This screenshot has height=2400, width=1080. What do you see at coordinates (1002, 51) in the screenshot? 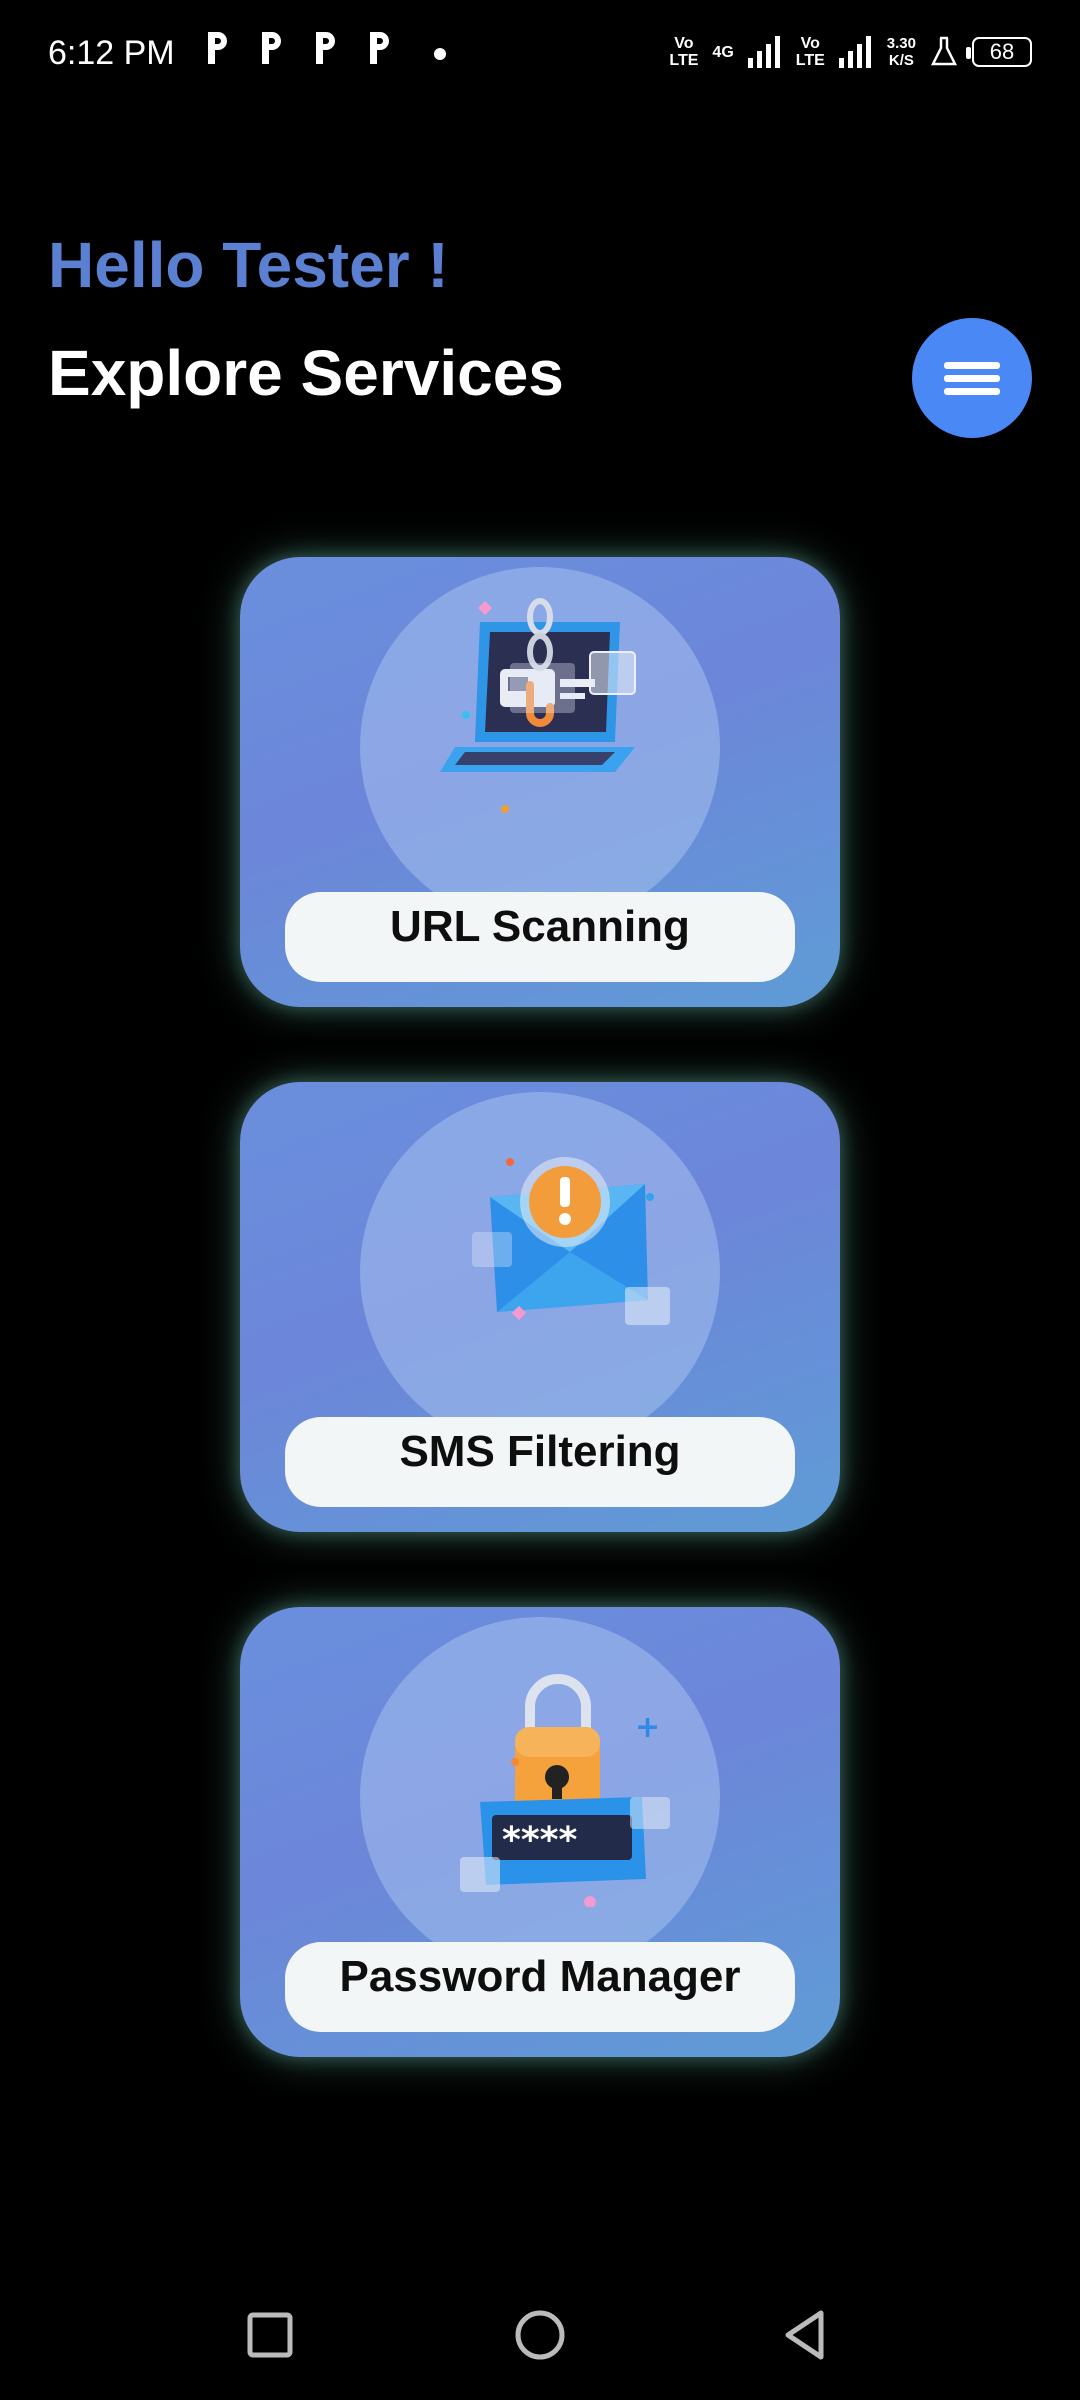
I see `battery-level: 68` at bounding box center [1002, 51].